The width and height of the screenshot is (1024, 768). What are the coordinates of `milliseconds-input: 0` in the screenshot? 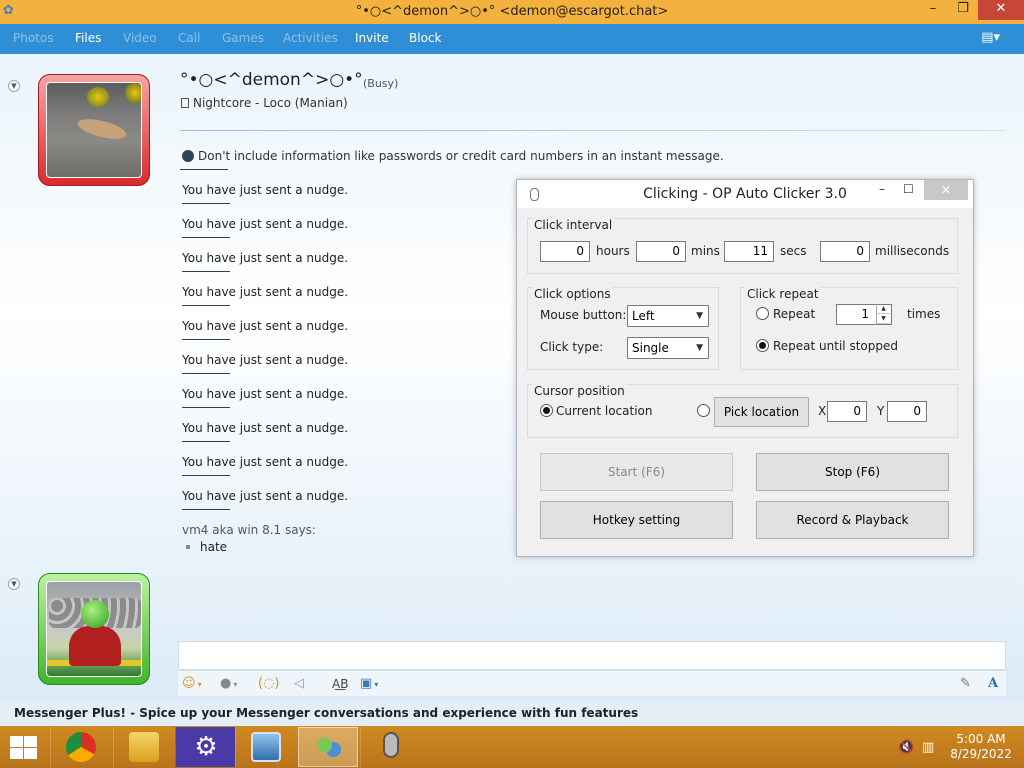 It's located at (845, 251).